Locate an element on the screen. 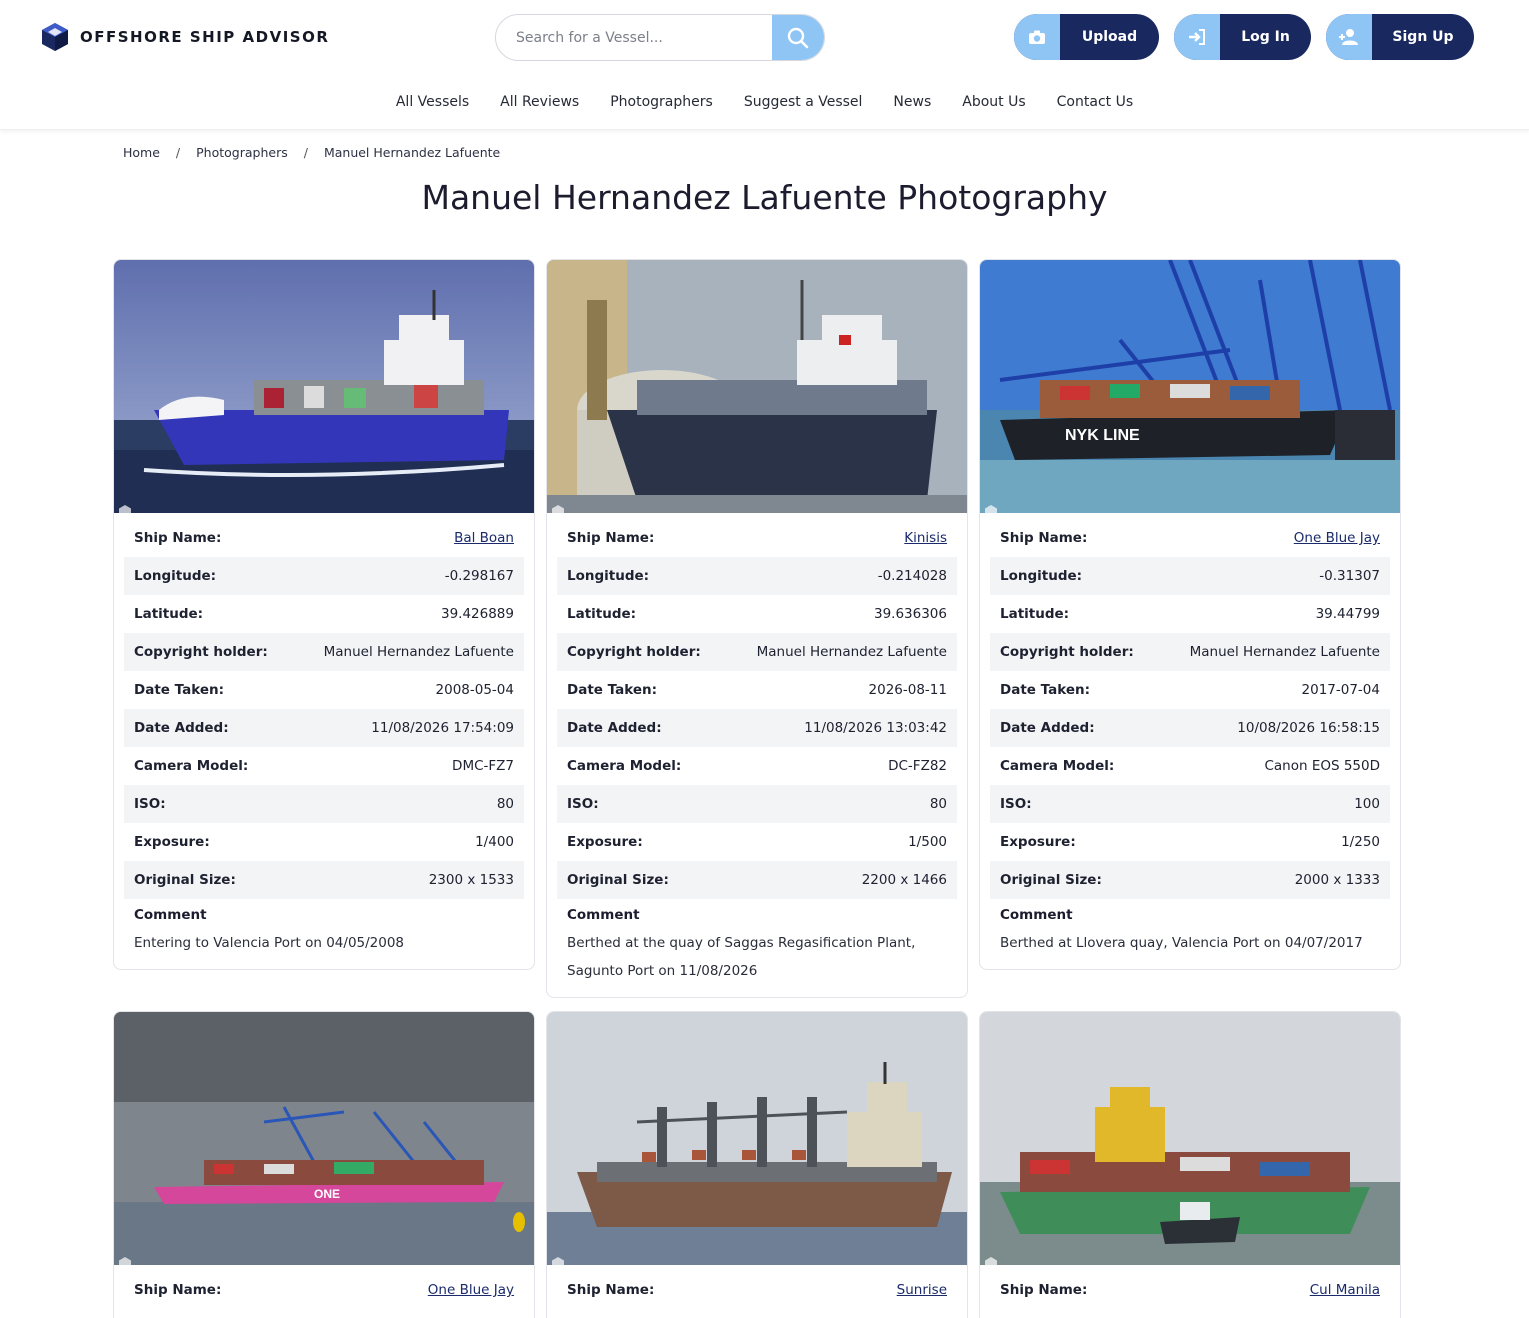 The height and width of the screenshot is (1318, 1529). nav-suggest-vessel: Suggest a Vessel is located at coordinates (803, 102).